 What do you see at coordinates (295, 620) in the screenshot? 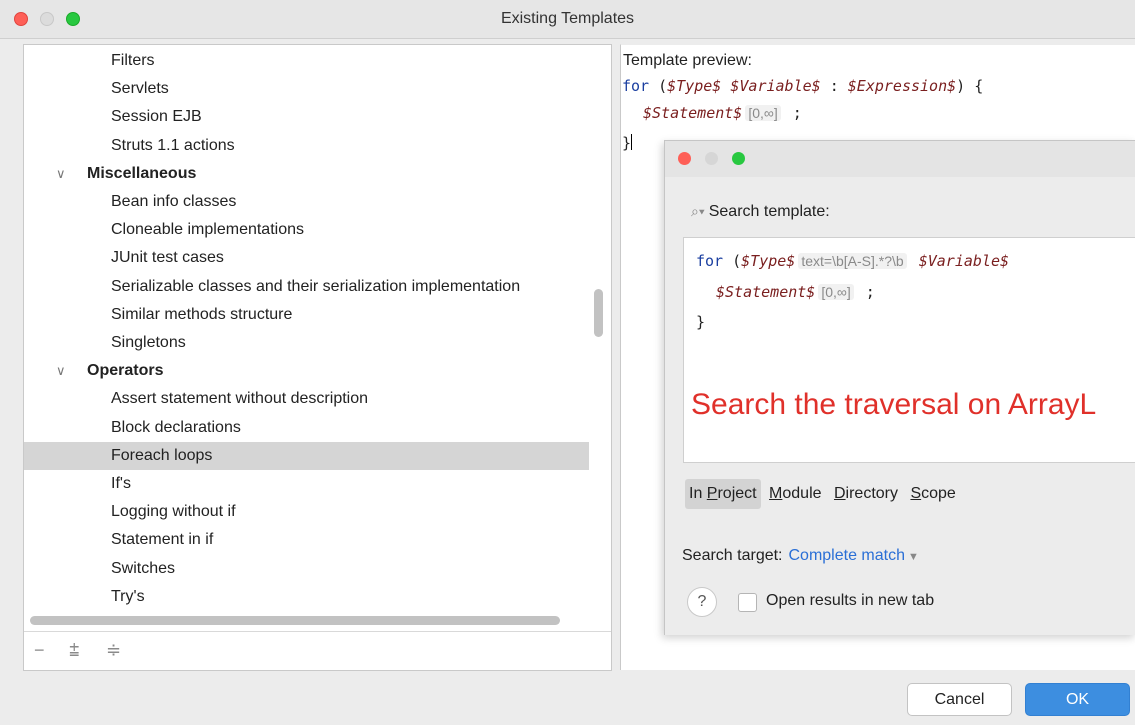
I see `horizontal-scrollbar` at bounding box center [295, 620].